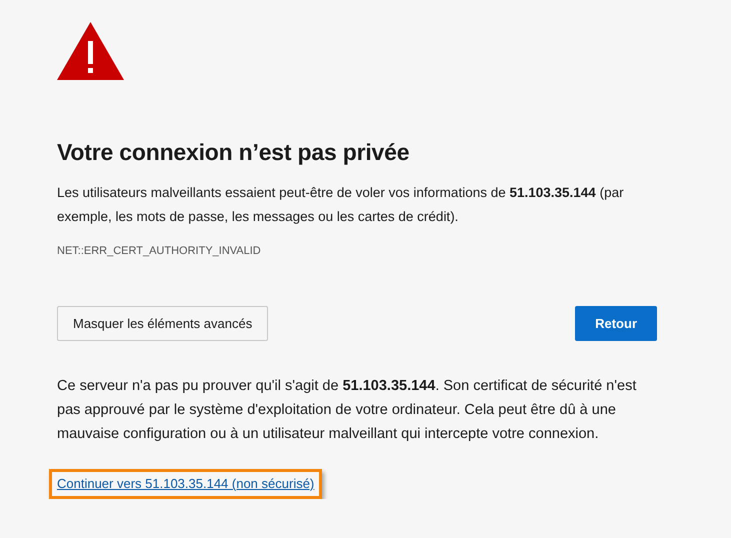 Image resolution: width=731 pixels, height=538 pixels. What do you see at coordinates (185, 483) in the screenshot?
I see `proceed-link: Continuer vers 51.103.35.144 (non sécurisé)` at bounding box center [185, 483].